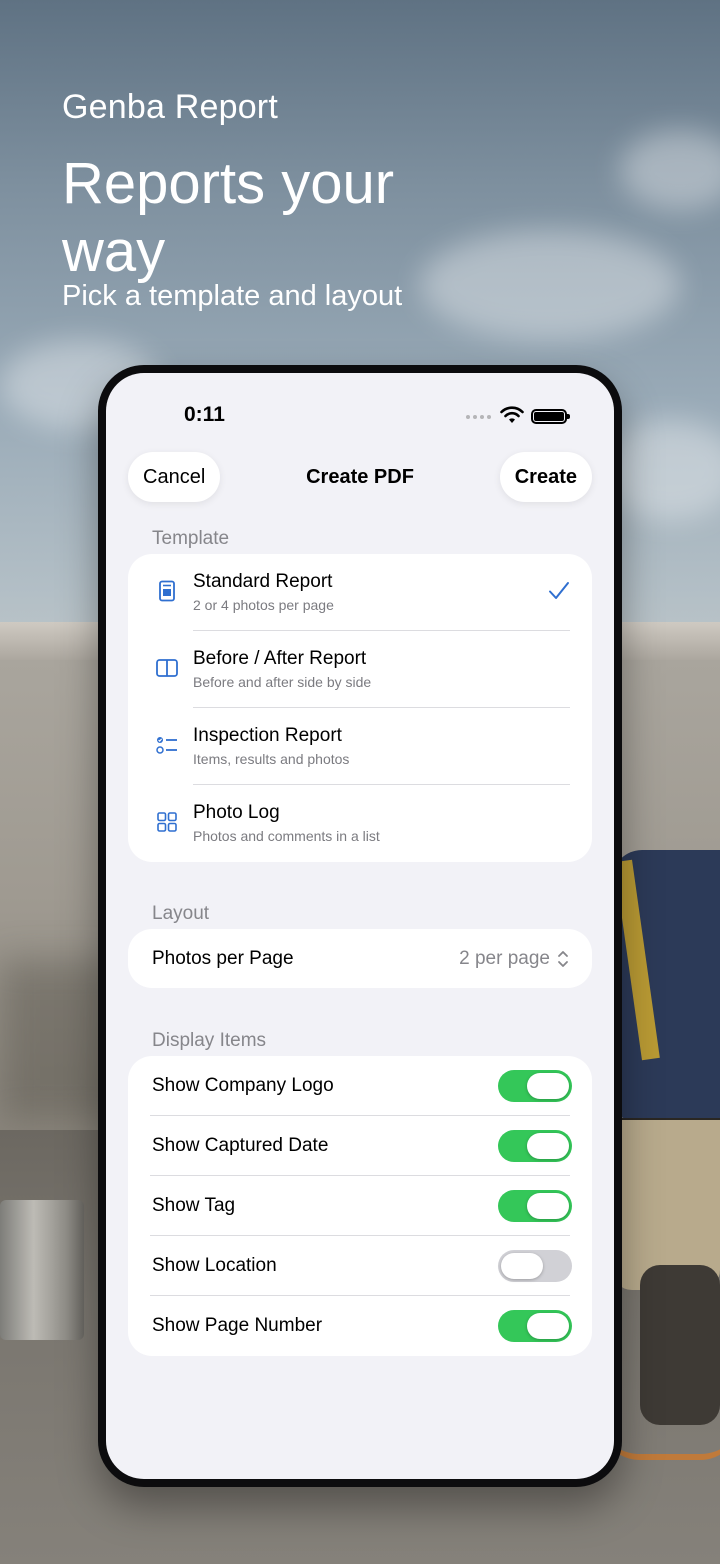 This screenshot has height=1564, width=720. What do you see at coordinates (360, 477) in the screenshot?
I see `nav-bar: Create PDF Cancel Create` at bounding box center [360, 477].